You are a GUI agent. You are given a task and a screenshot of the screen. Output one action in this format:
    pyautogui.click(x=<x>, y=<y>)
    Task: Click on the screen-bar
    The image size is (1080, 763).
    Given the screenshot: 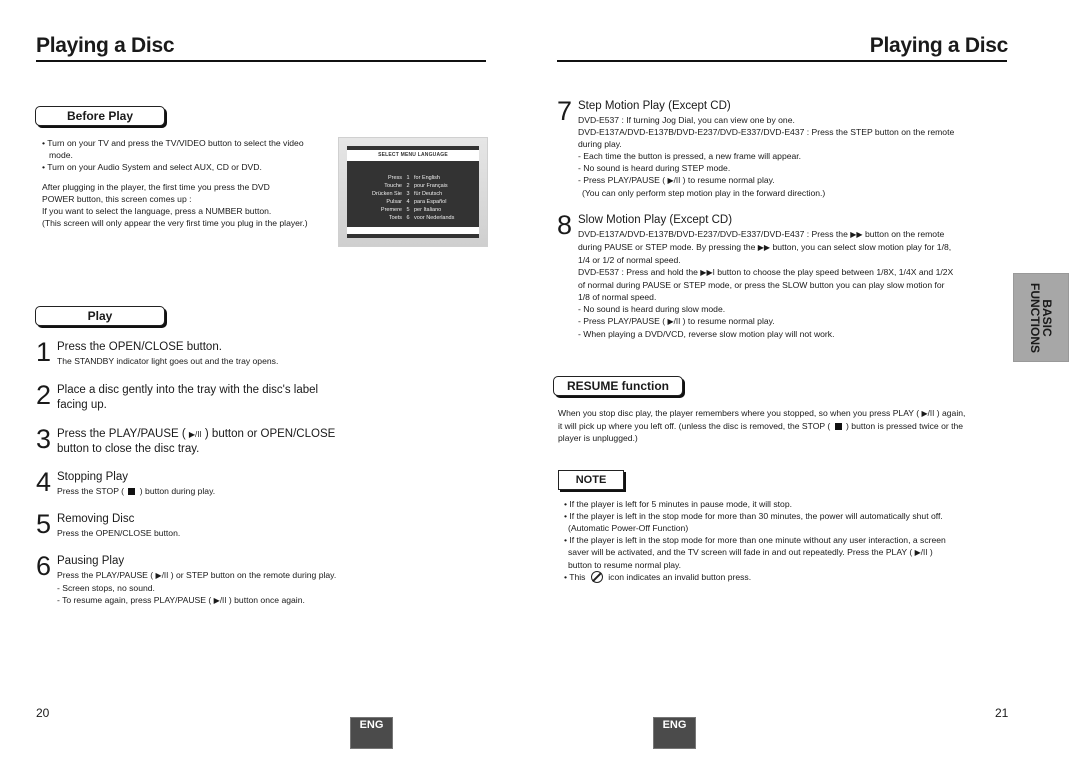 What is the action you would take?
    pyautogui.click(x=413, y=236)
    